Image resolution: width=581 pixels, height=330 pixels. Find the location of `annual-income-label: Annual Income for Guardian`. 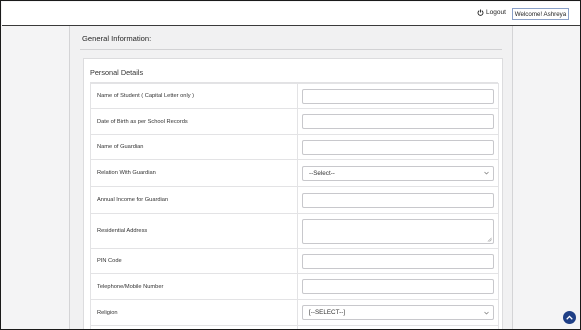

annual-income-label: Annual Income for Guardian is located at coordinates (194, 200).